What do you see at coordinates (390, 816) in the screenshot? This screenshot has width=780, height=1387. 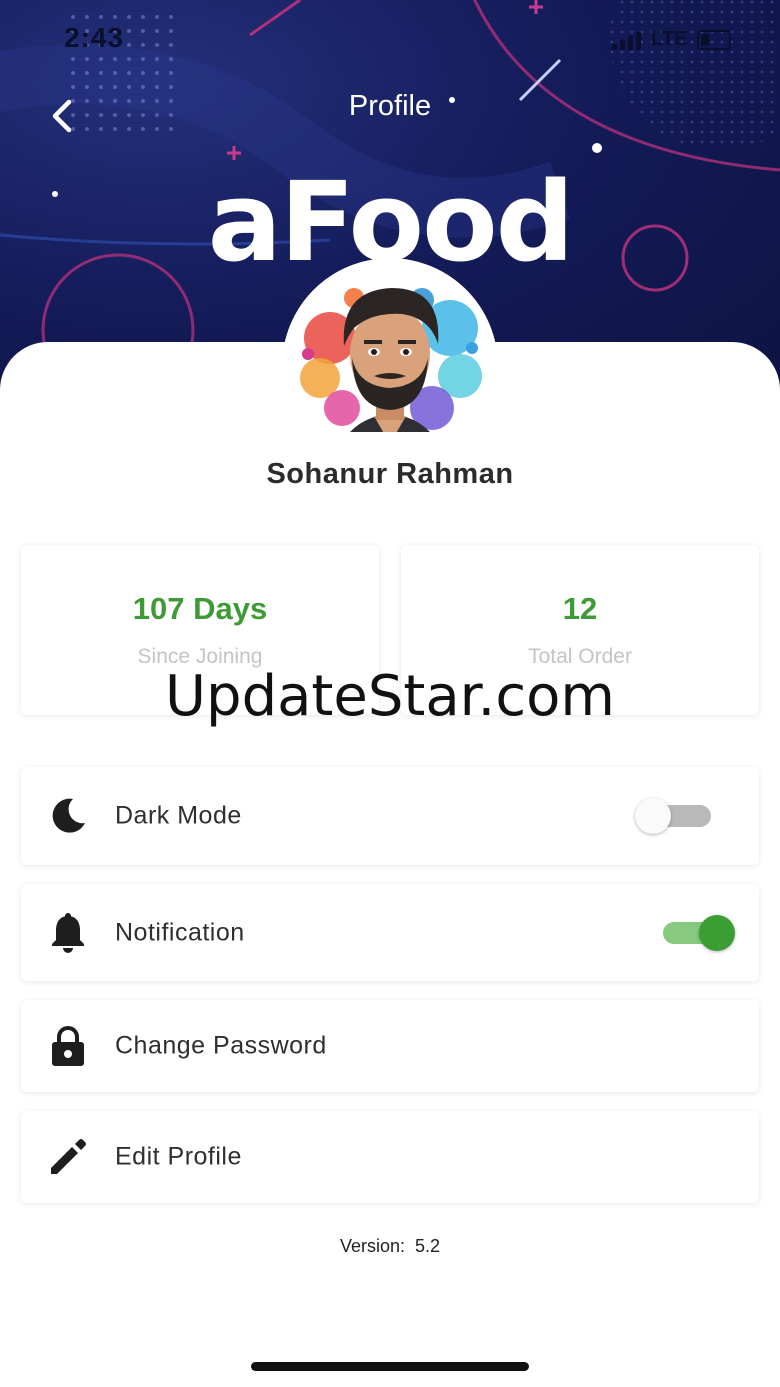 I see `menu-item-dark-mode: Dark Mode` at bounding box center [390, 816].